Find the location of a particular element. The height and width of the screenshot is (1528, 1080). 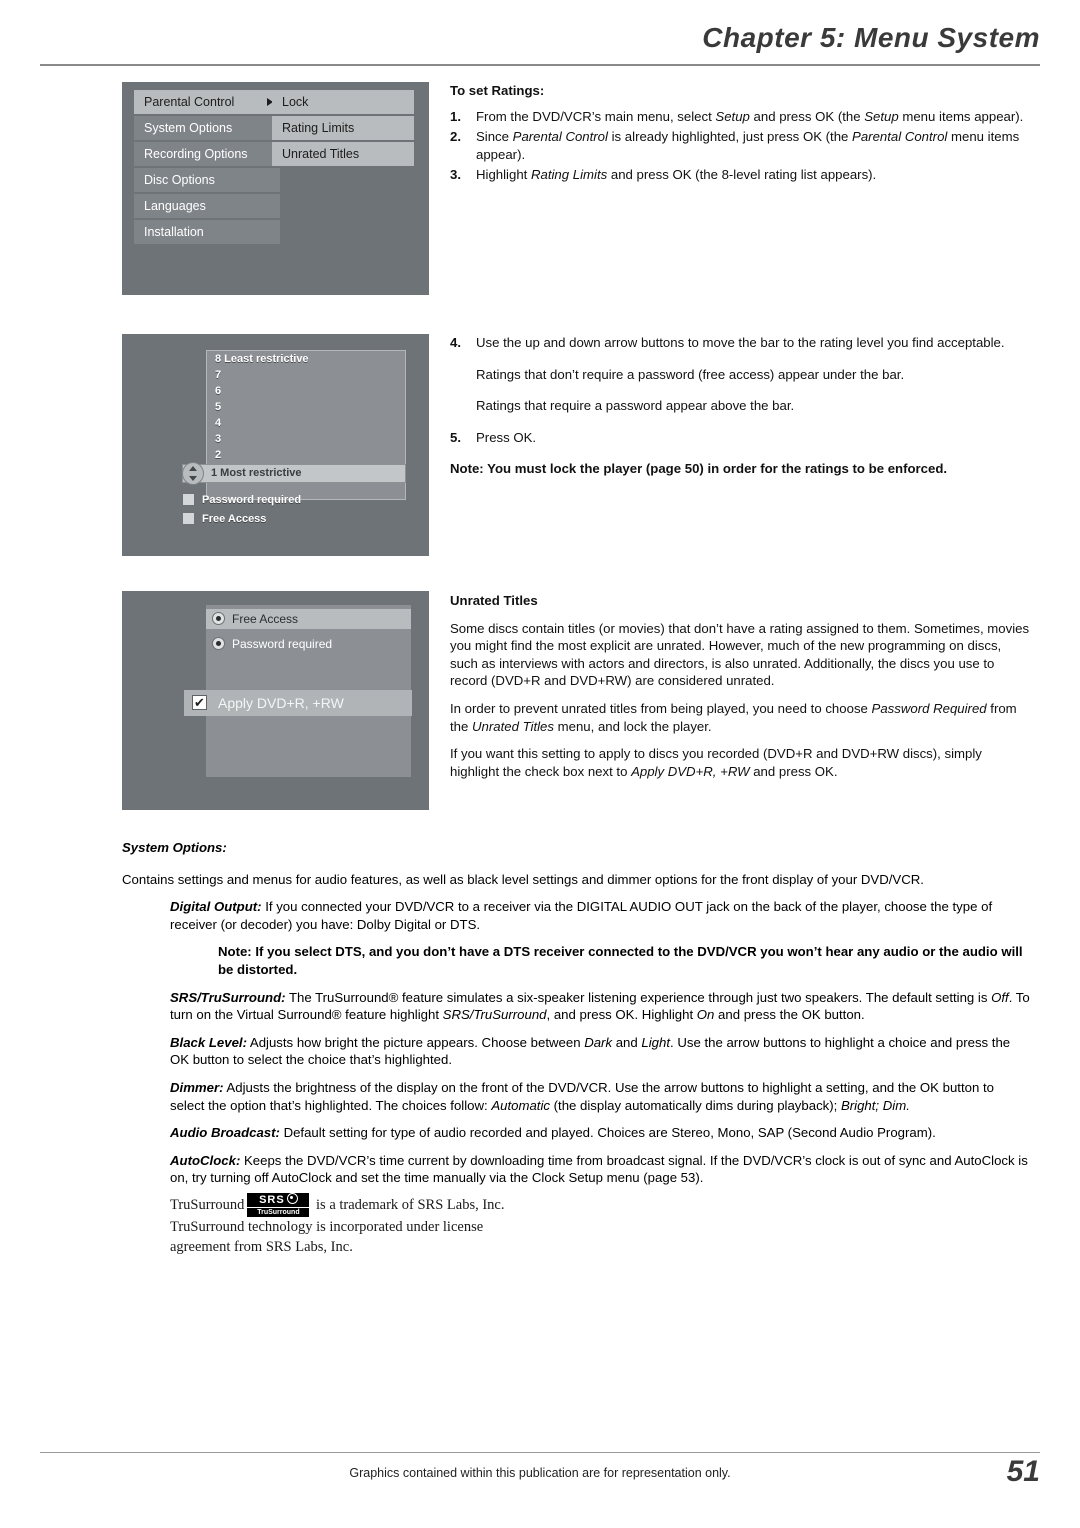

menu-item-label: Languages is located at coordinates (175, 206).